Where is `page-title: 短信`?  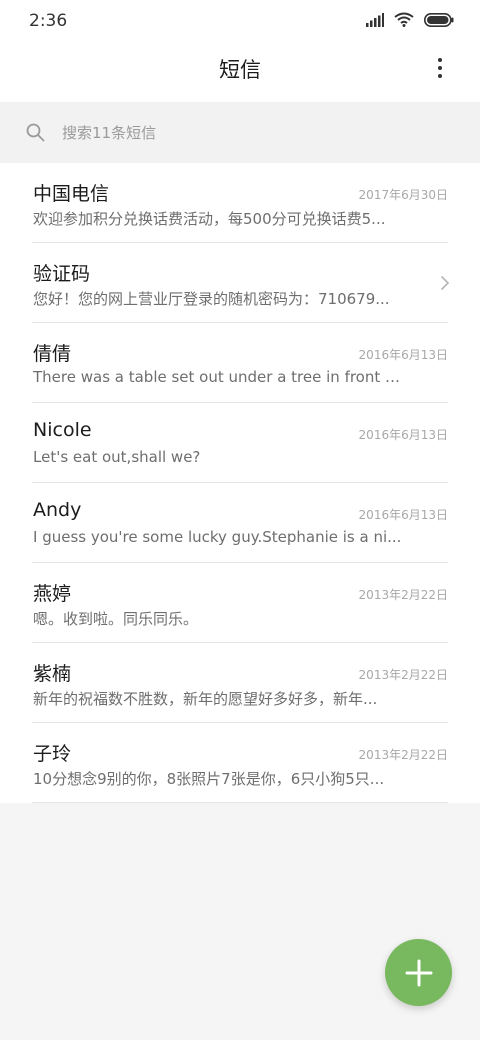 page-title: 短信 is located at coordinates (240, 70).